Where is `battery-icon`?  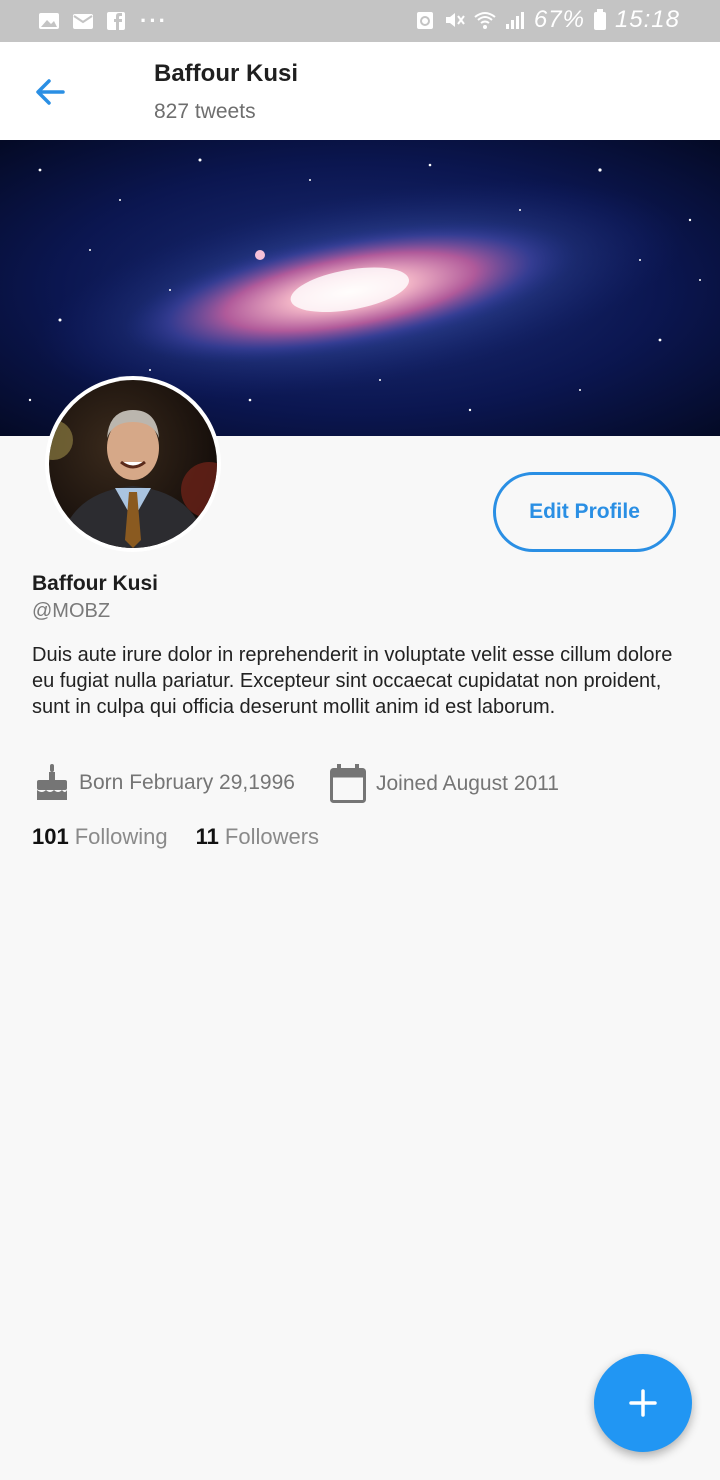
battery-icon is located at coordinates (599, 19).